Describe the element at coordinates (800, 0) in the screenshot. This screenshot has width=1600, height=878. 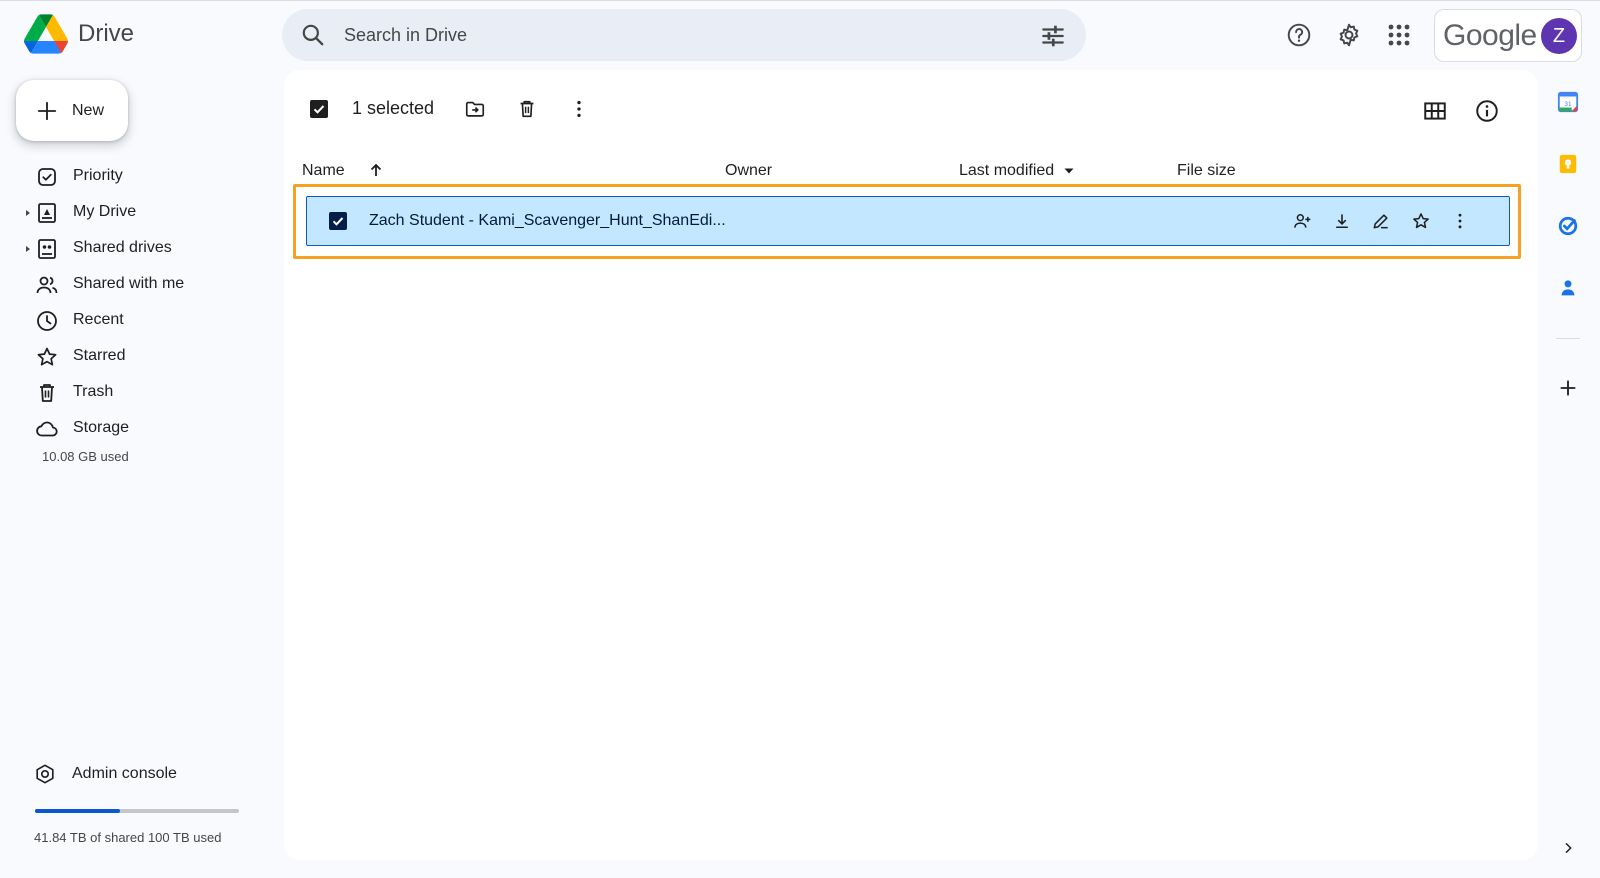
I see `top-border` at that location.